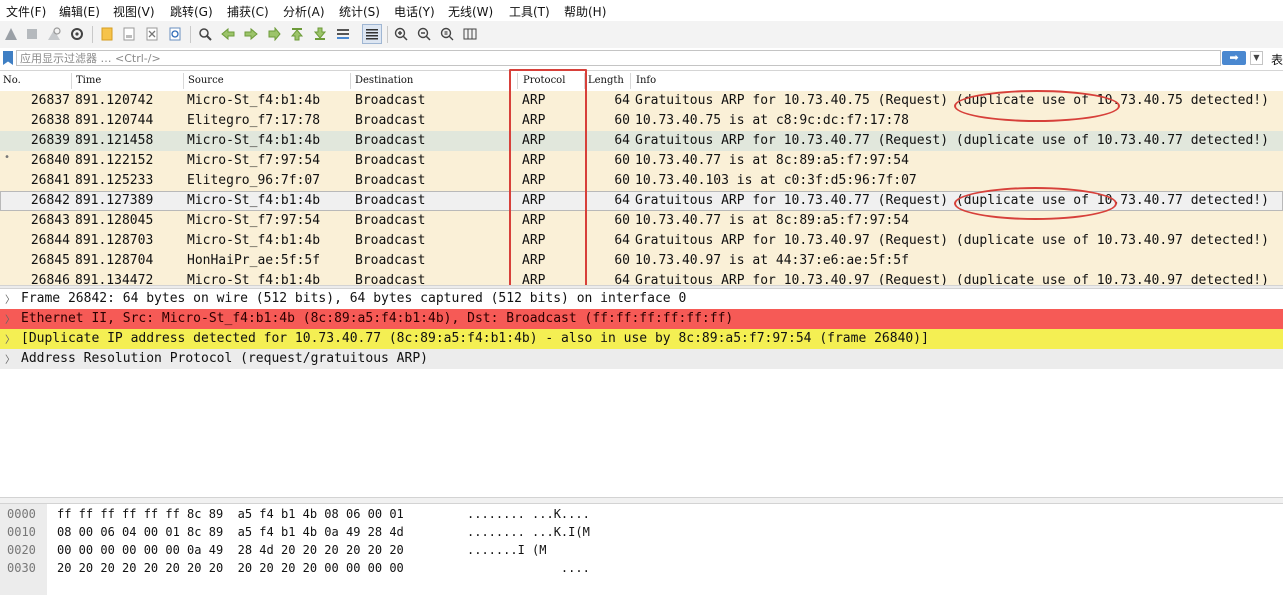 The width and height of the screenshot is (1283, 595). Describe the element at coordinates (304, 11) in the screenshot. I see `menu-analyze: 分析(A)` at that location.